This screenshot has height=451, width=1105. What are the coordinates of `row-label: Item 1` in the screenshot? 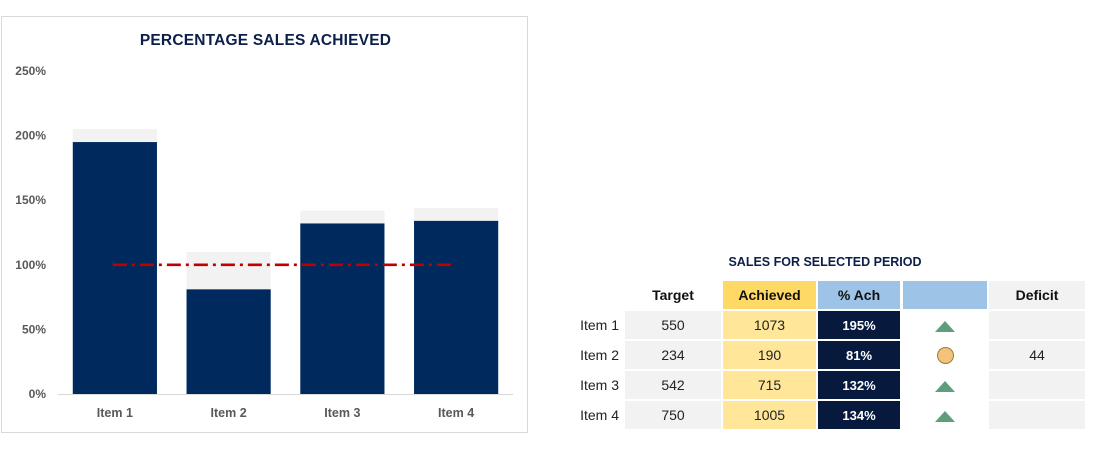 It's located at (599, 325).